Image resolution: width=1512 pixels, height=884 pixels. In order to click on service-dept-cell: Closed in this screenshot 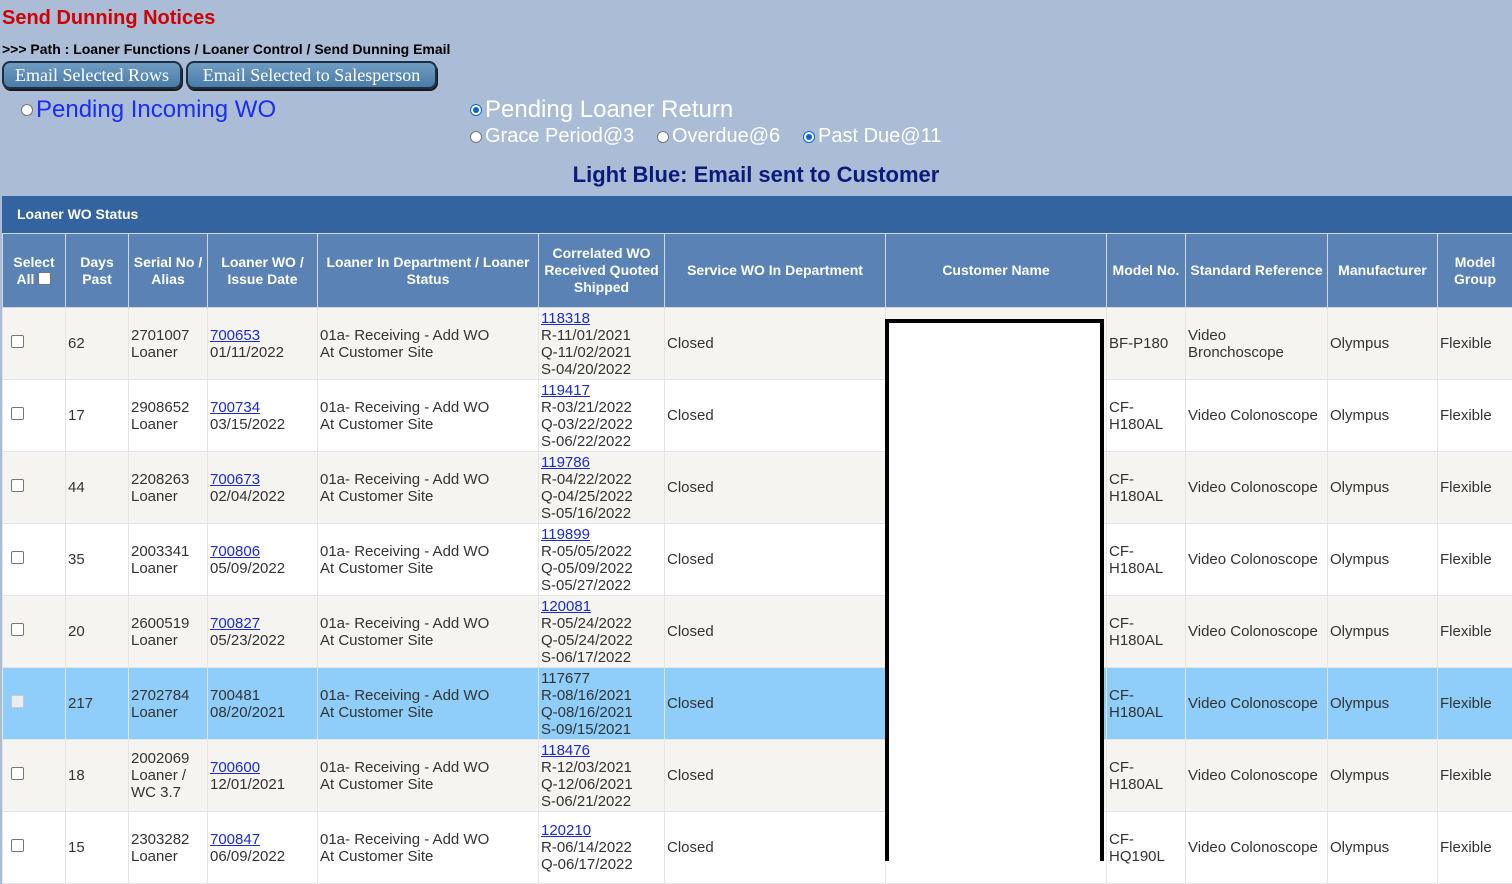, I will do `click(775, 560)`.